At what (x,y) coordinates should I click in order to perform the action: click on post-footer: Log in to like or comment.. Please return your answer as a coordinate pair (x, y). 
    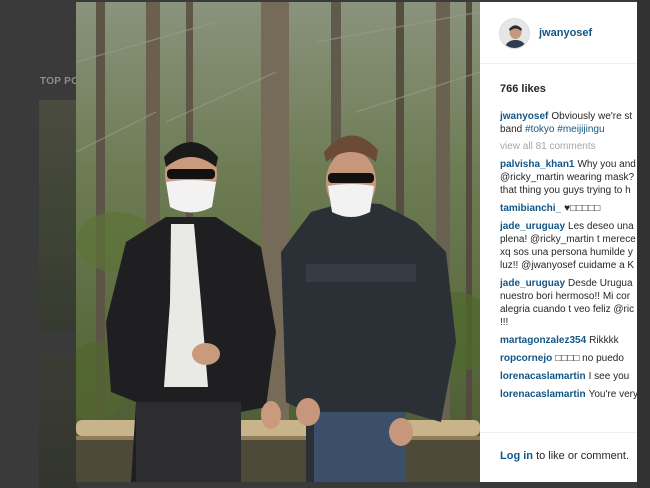
    Looking at the image, I should click on (558, 457).